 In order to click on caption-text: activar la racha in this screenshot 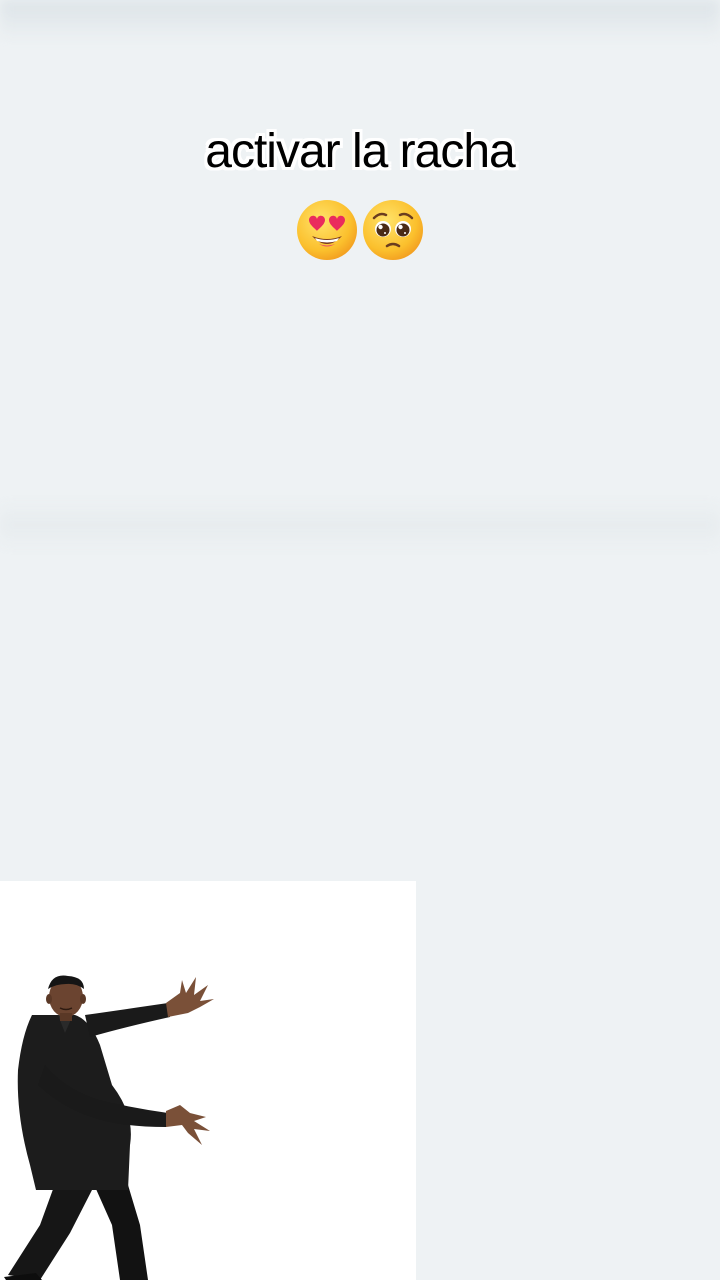, I will do `click(360, 151)`.